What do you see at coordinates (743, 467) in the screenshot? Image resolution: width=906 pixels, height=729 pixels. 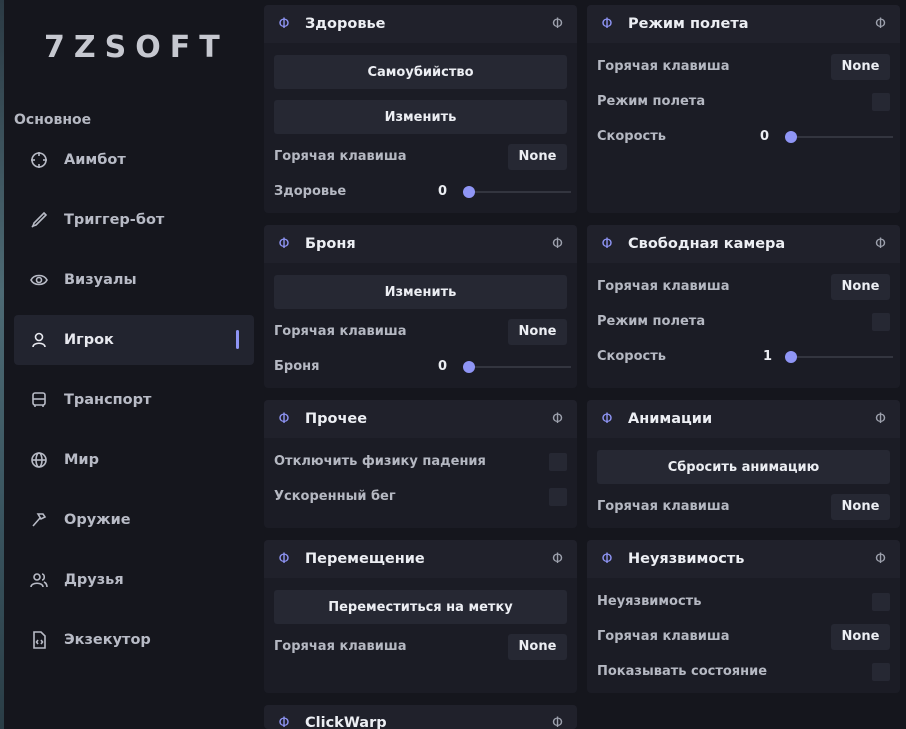 I see `reset-animation-button: Сбросить анимацию` at bounding box center [743, 467].